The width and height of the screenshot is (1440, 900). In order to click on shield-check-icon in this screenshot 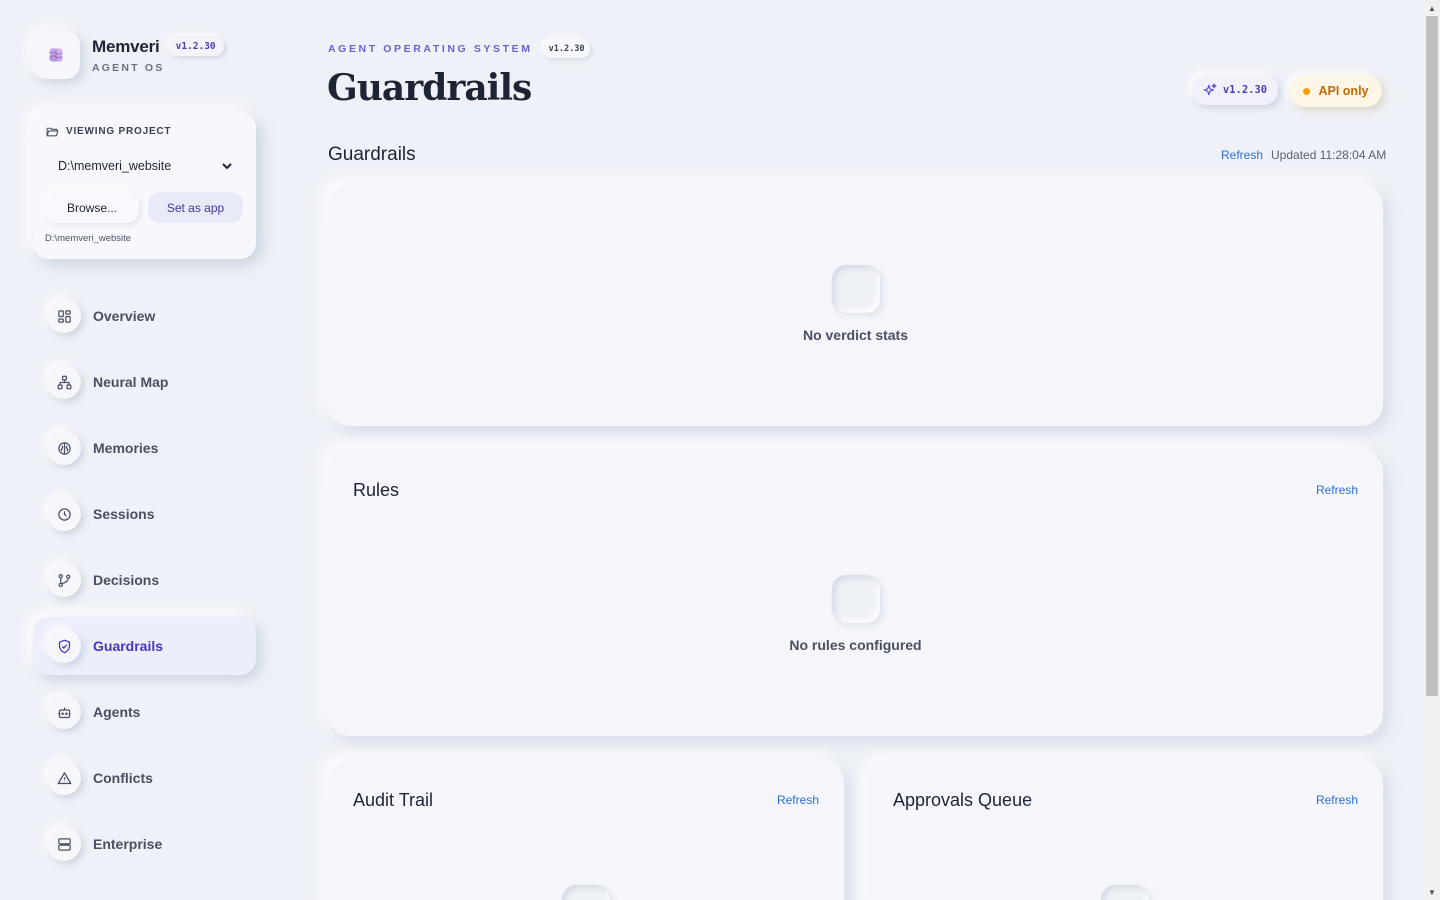, I will do `click(64, 646)`.